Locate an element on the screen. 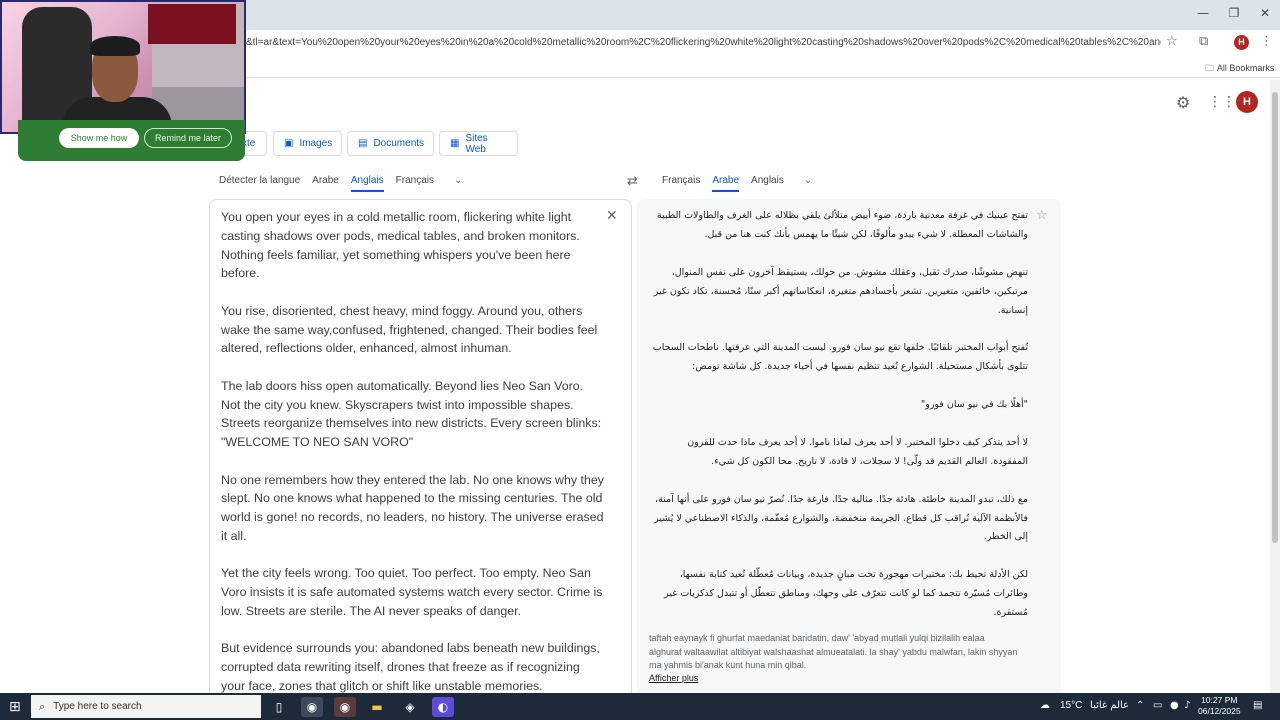 This screenshot has height=720, width=1280. lang-target-arabic: Arabe is located at coordinates (726, 183).